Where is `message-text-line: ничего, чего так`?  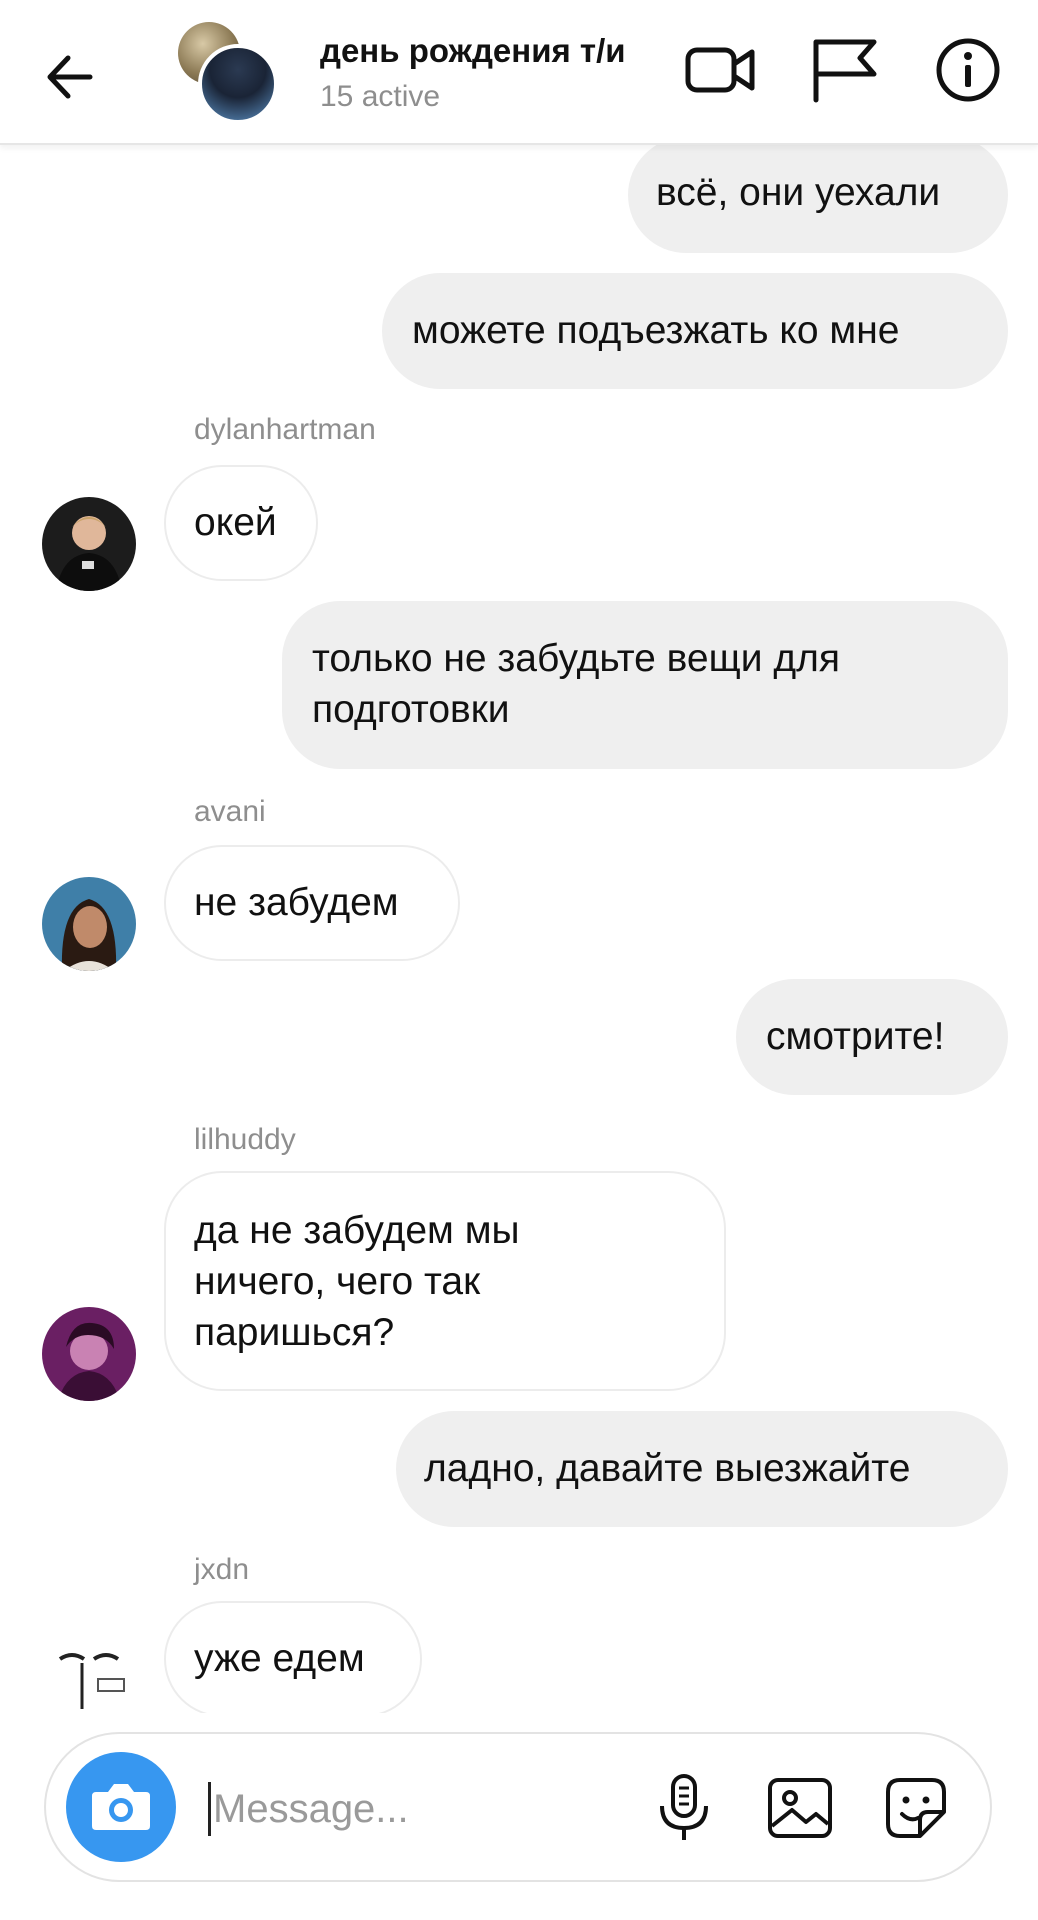
message-text-line: ничего, чего так is located at coordinates (337, 1281).